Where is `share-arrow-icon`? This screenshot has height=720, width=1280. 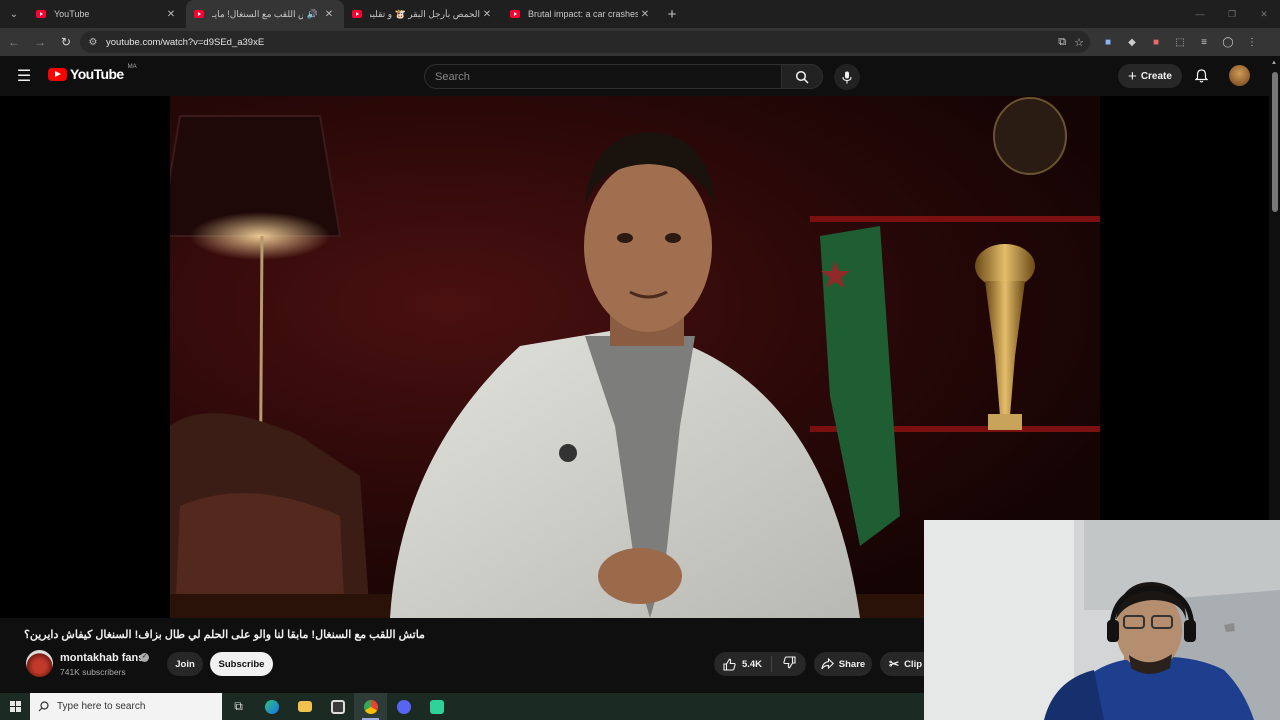 share-arrow-icon is located at coordinates (827, 664).